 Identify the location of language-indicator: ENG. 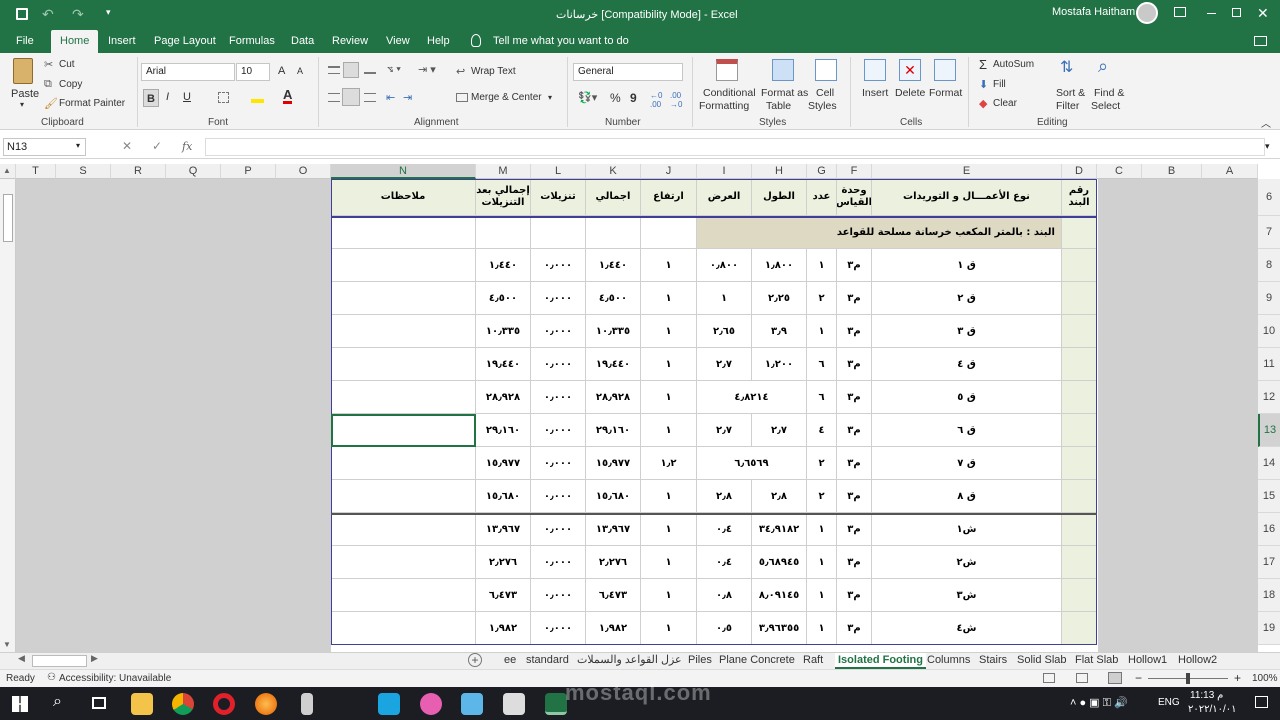
(1169, 702).